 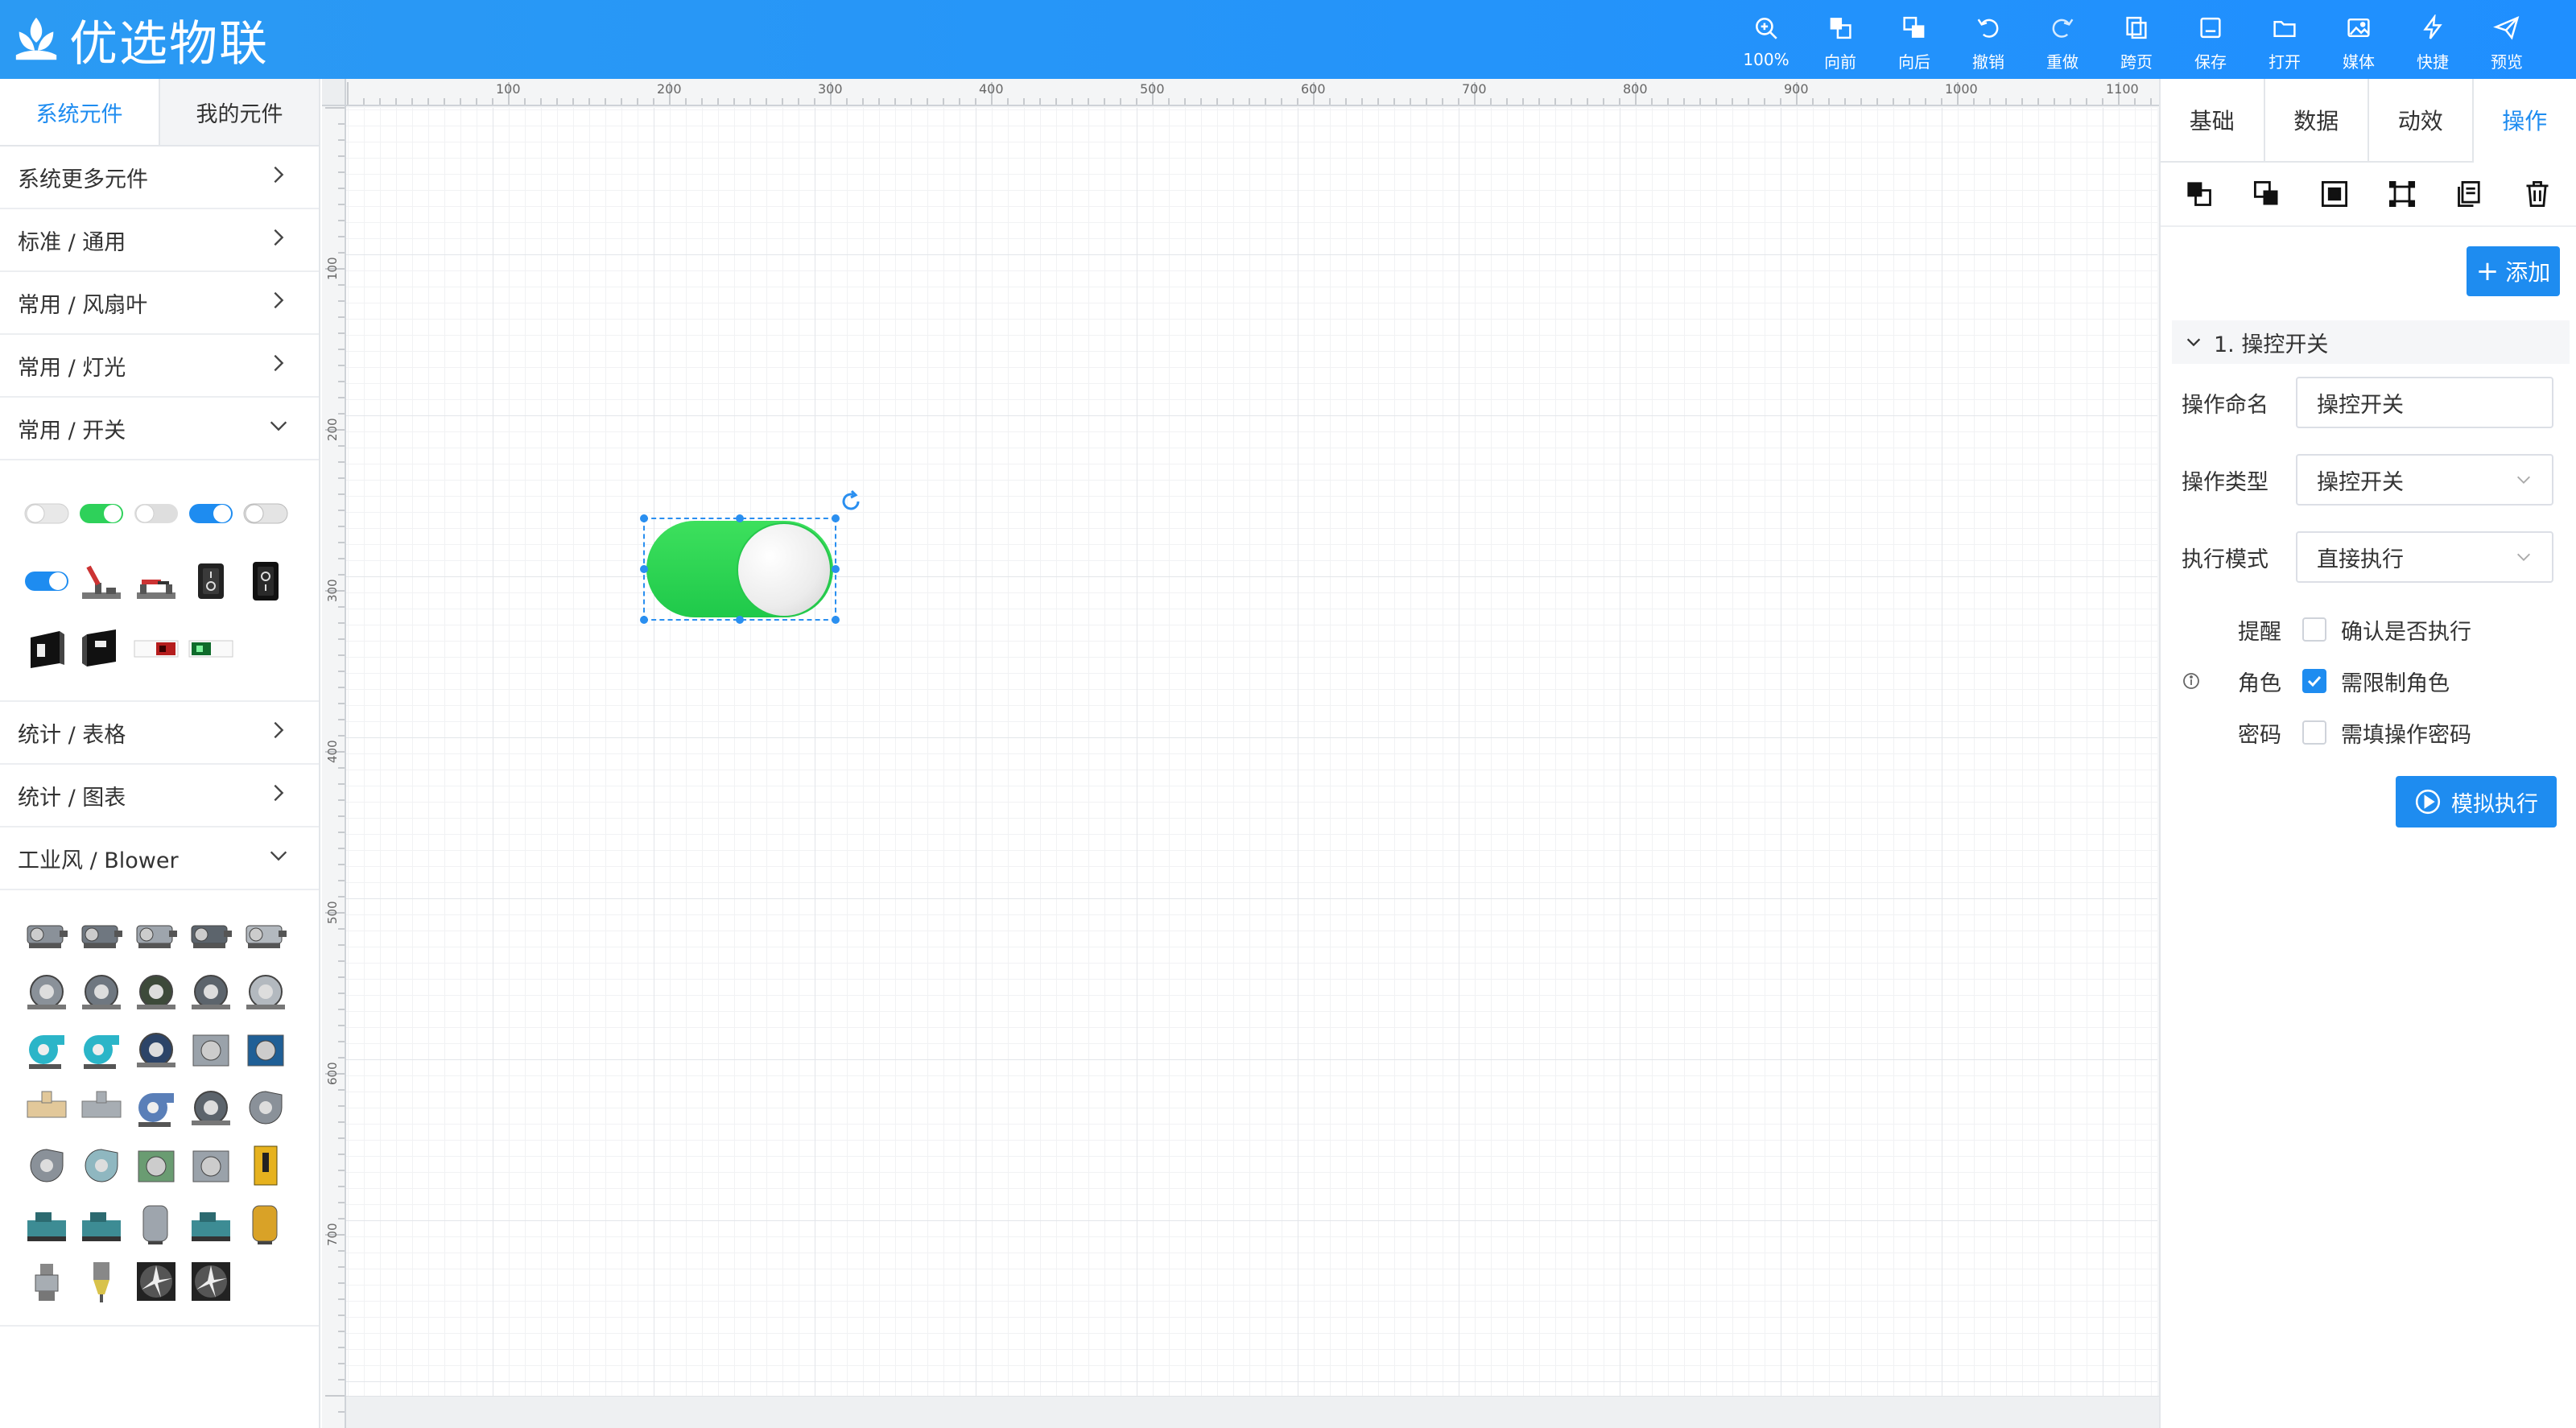 What do you see at coordinates (101, 1165) in the screenshot?
I see `blower-turbine-icon` at bounding box center [101, 1165].